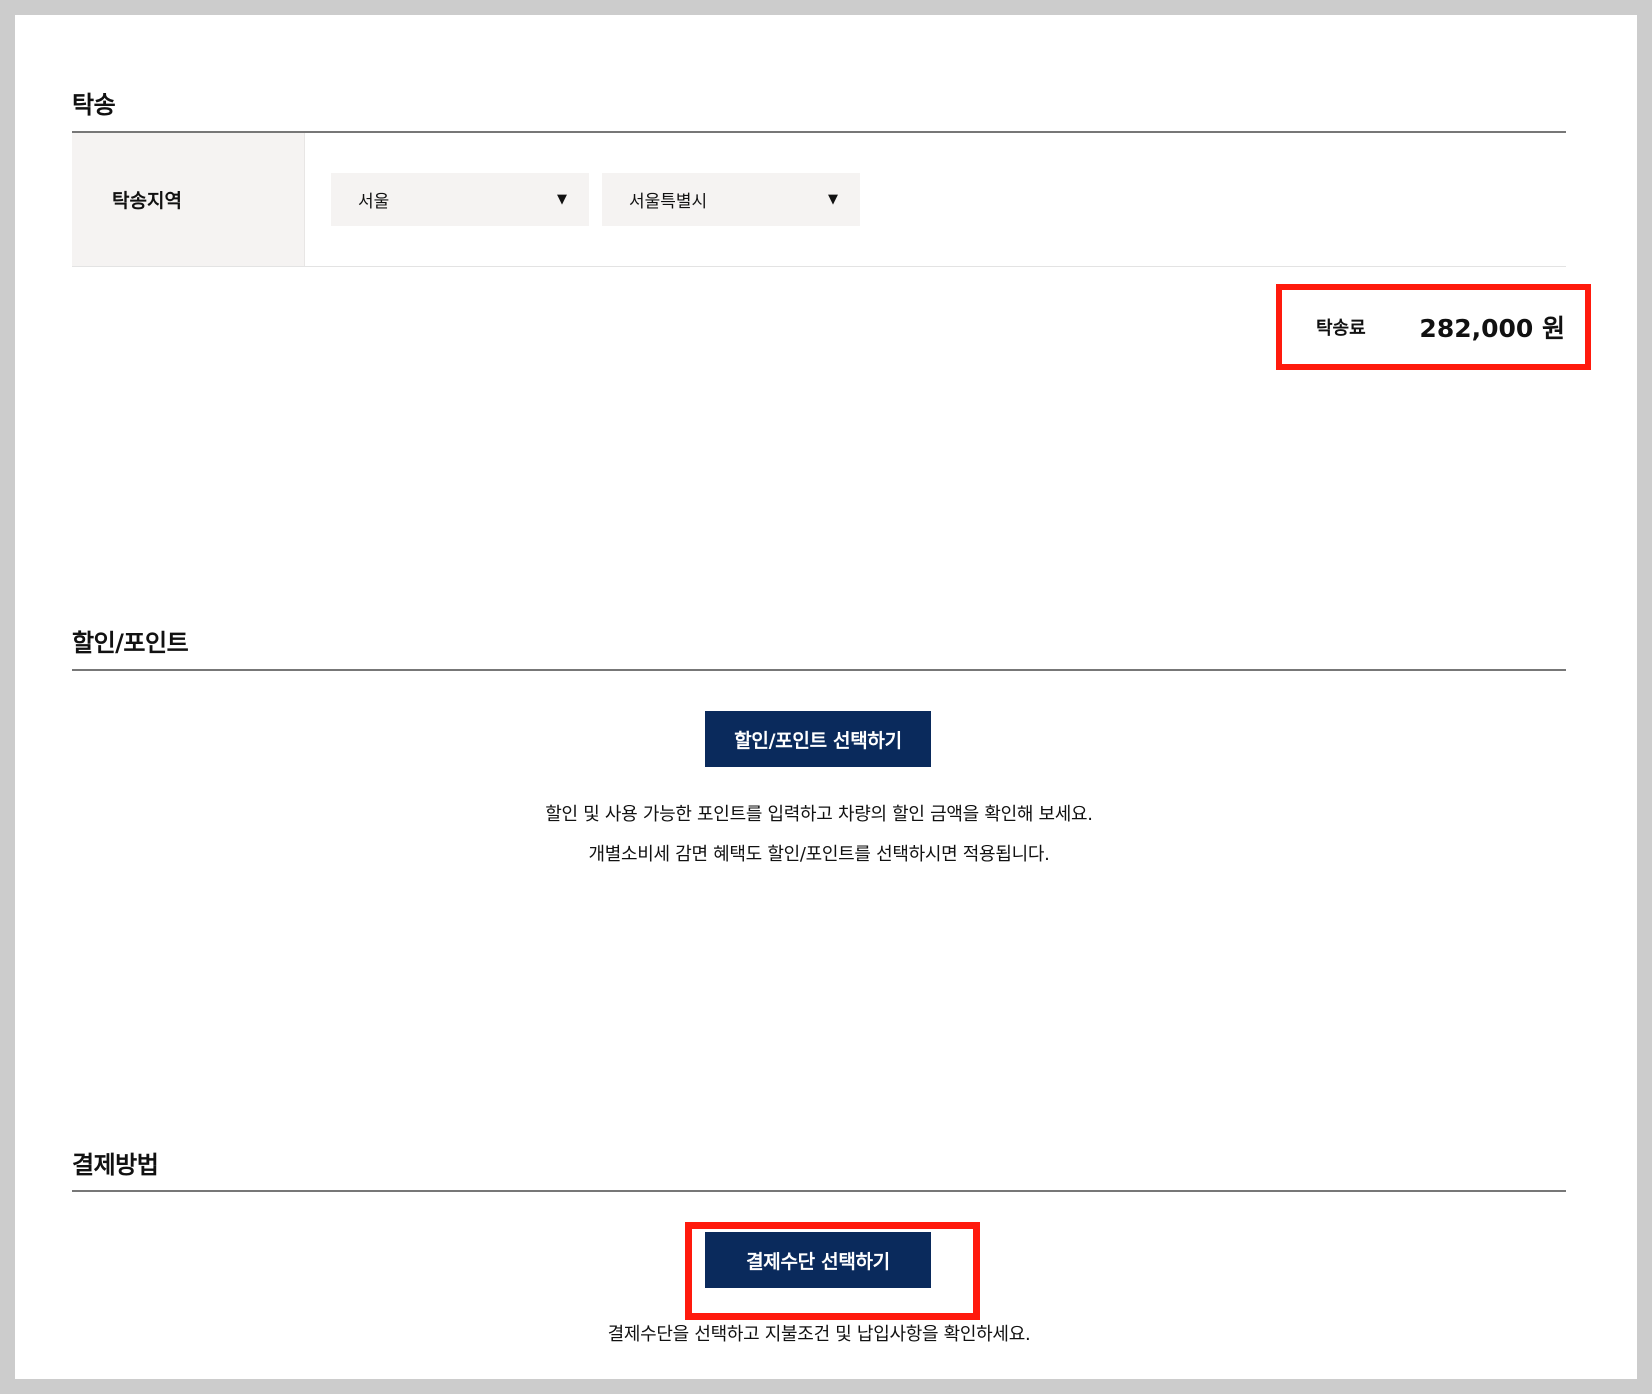 This screenshot has height=1394, width=1652. What do you see at coordinates (94, 105) in the screenshot?
I see `delivery-section-title: 탁송` at bounding box center [94, 105].